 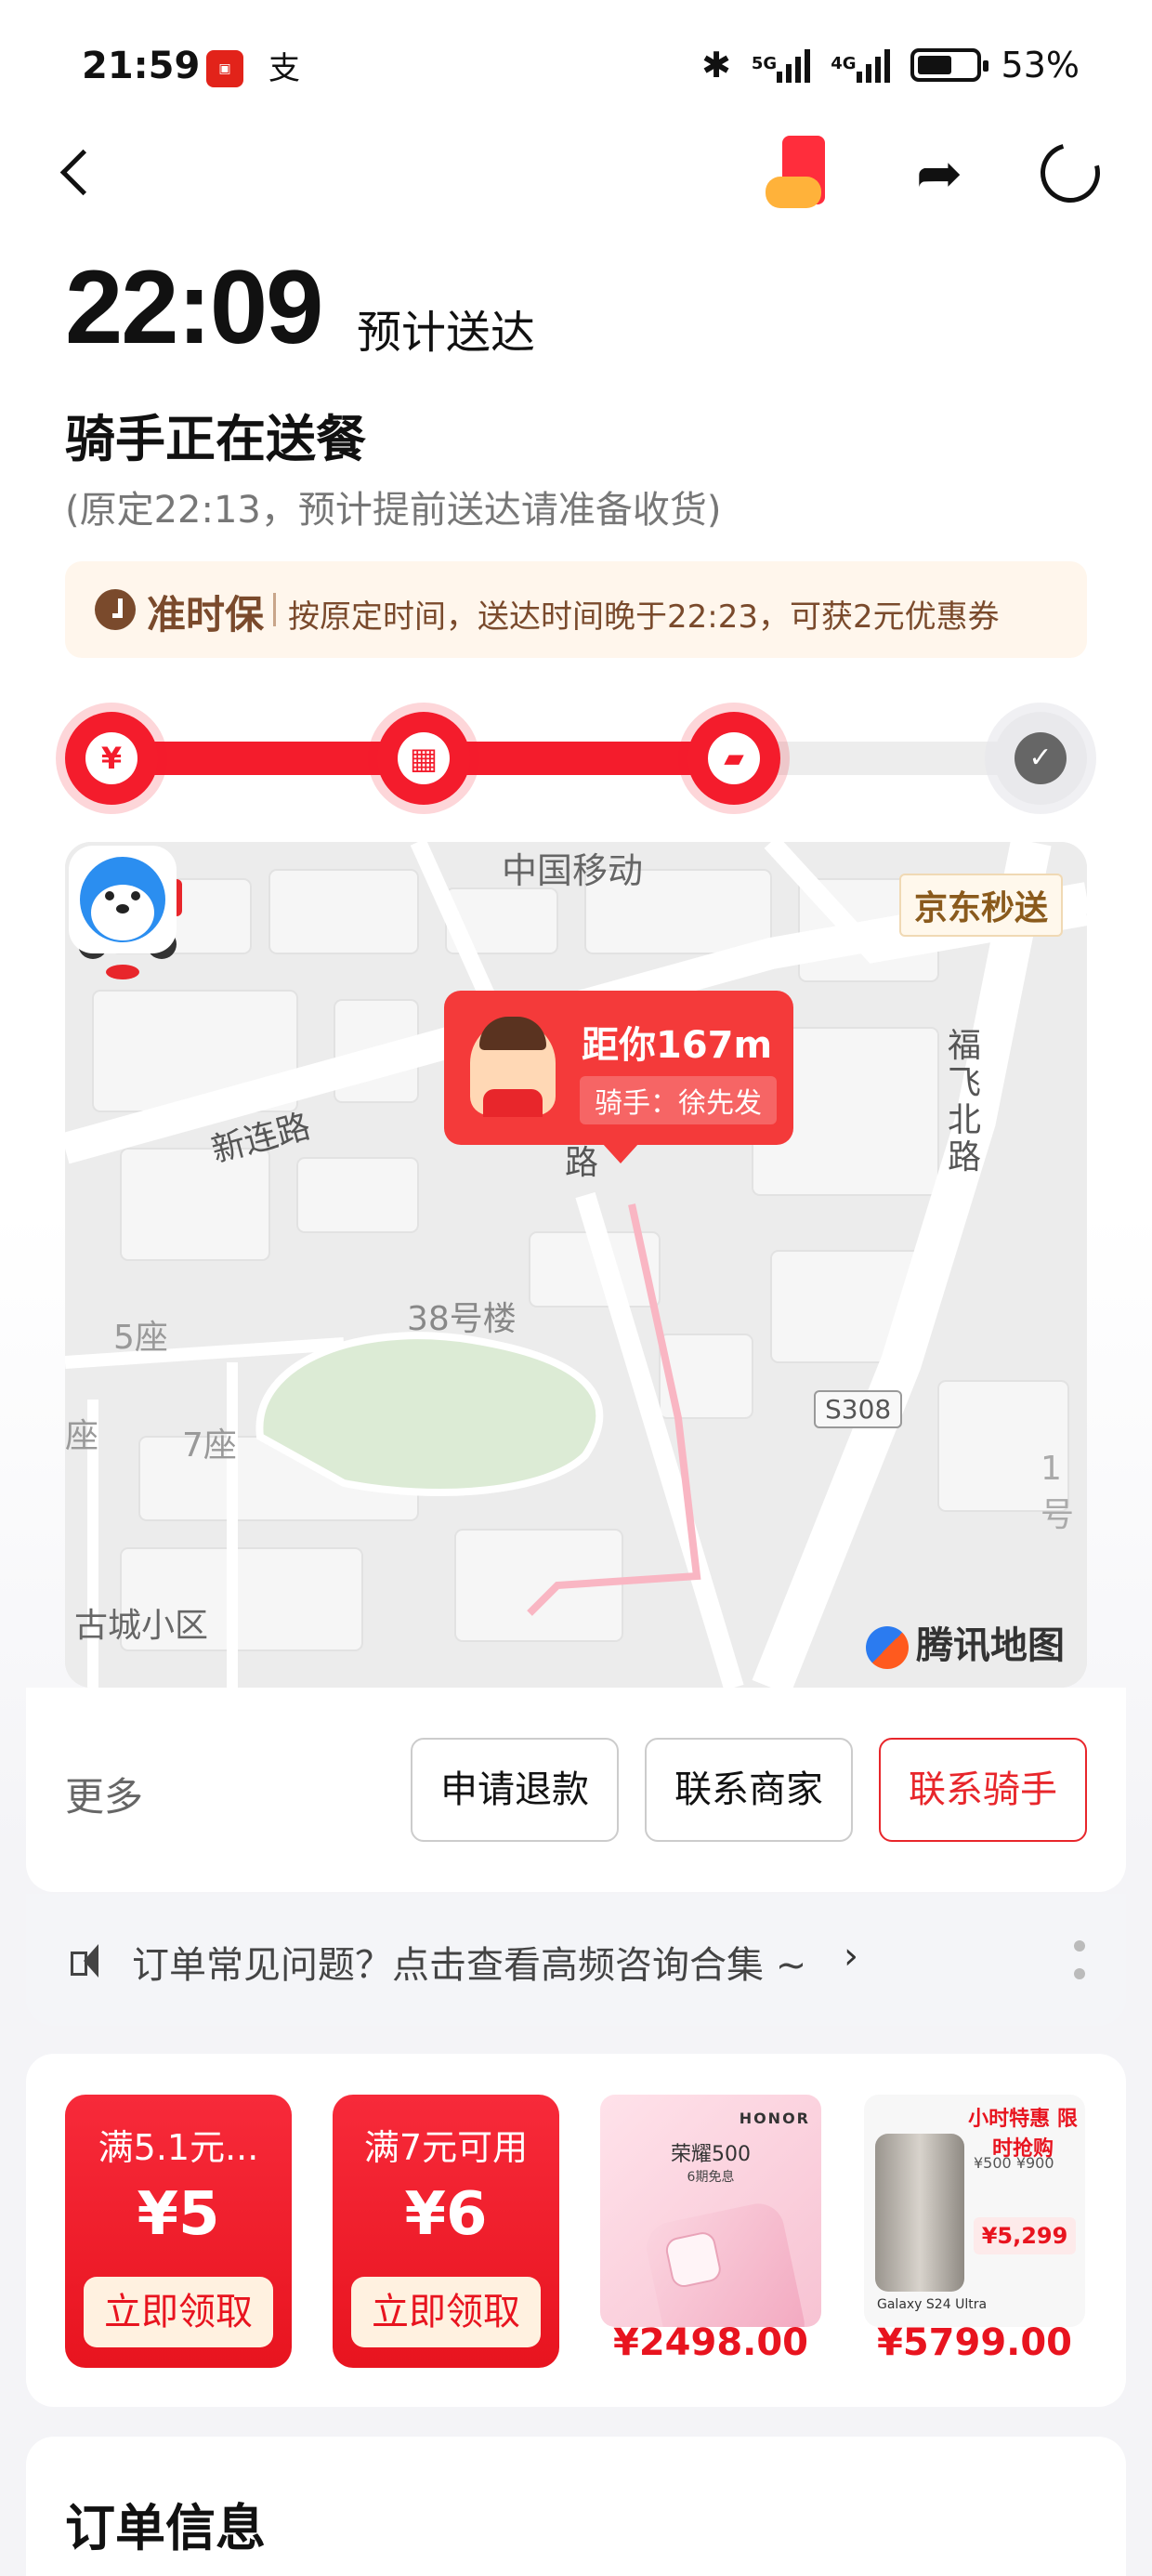 What do you see at coordinates (711, 2177) in the screenshot?
I see `product-subtitle: 6期免息` at bounding box center [711, 2177].